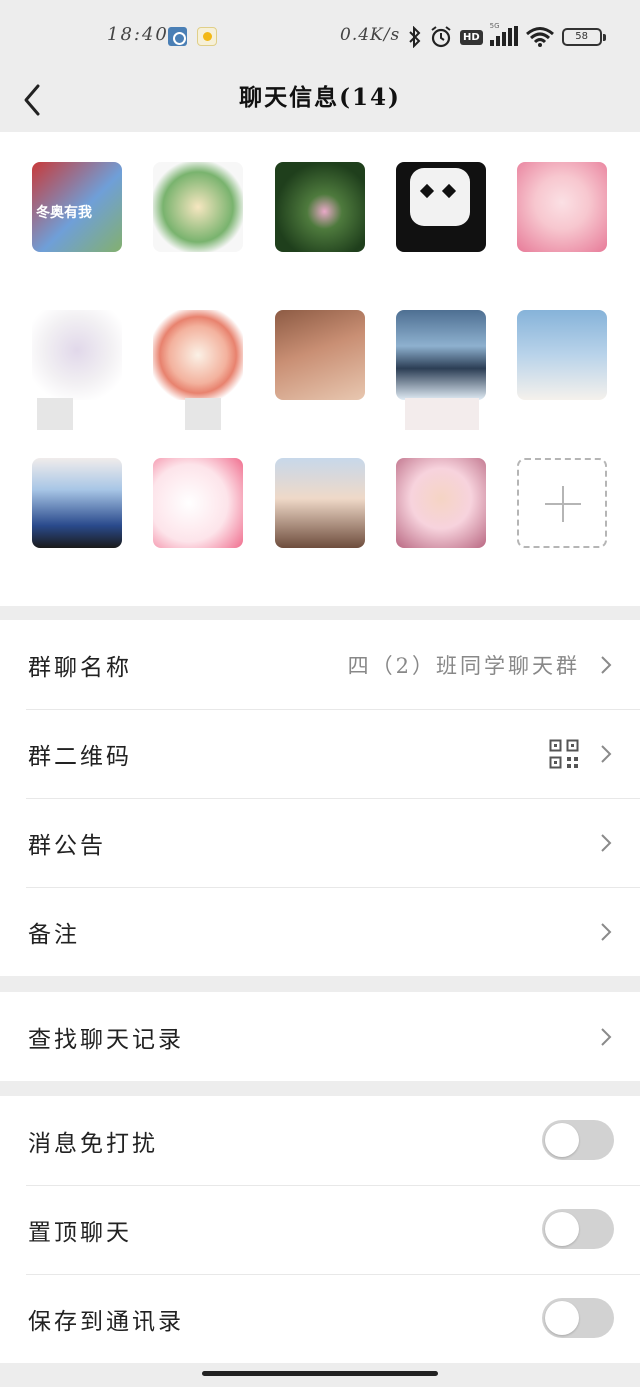 The height and width of the screenshot is (1387, 640). What do you see at coordinates (320, 664) in the screenshot?
I see `group-name-row: 群聊名称 四（2）班同学聊天群` at bounding box center [320, 664].